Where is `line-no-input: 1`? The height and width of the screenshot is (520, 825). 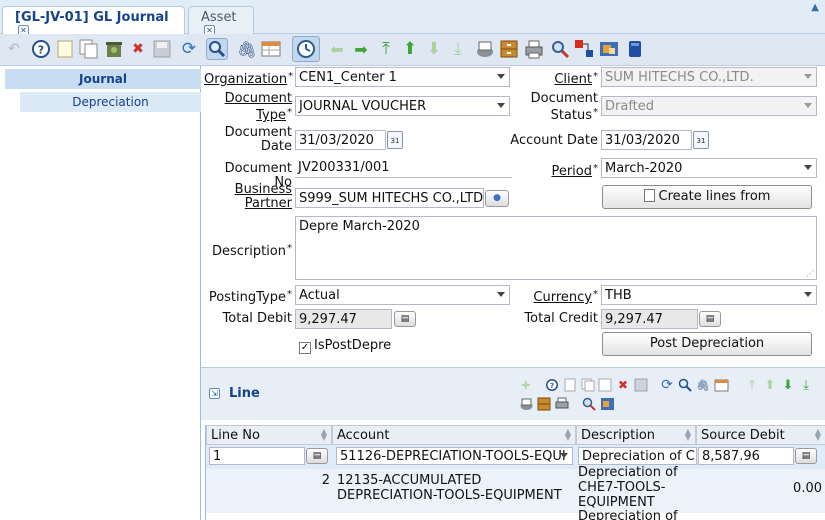 line-no-input: 1 is located at coordinates (257, 456).